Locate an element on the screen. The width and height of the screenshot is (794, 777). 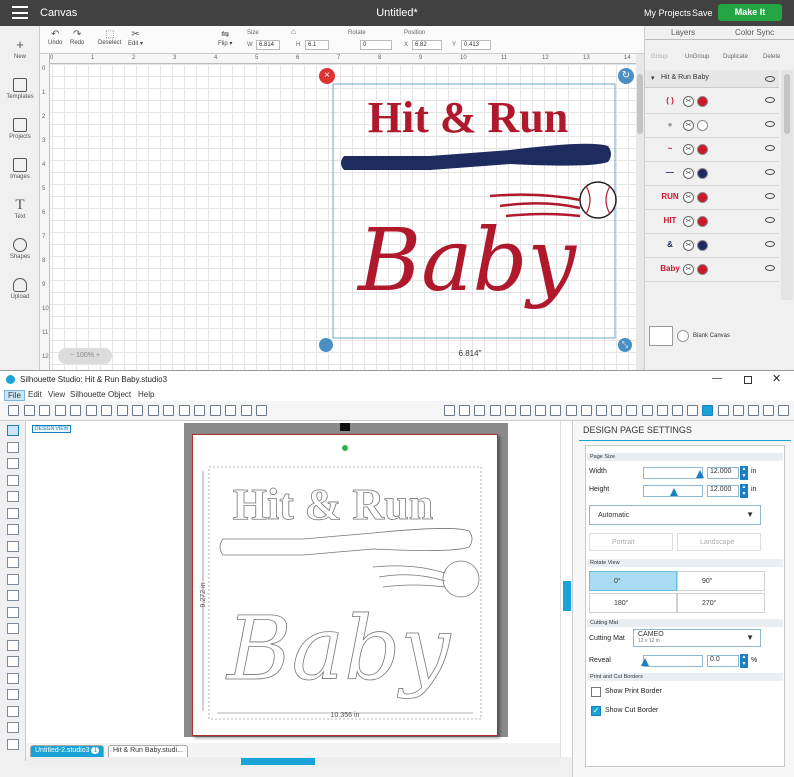
clear-icon is located at coordinates (137, 410).